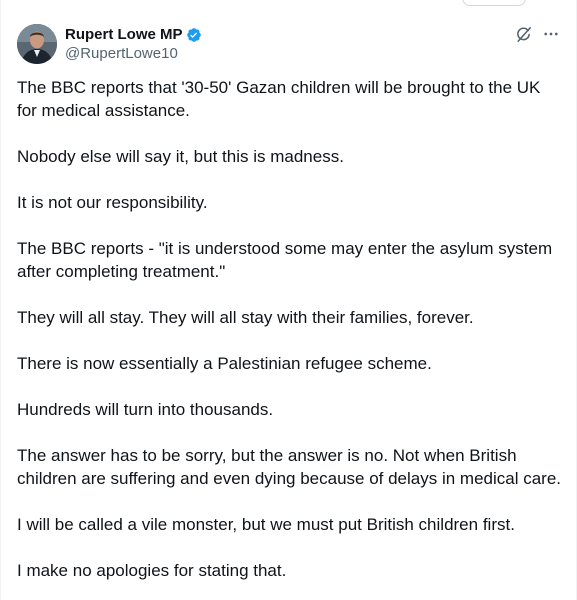 The width and height of the screenshot is (577, 600). Describe the element at coordinates (133, 54) in the screenshot. I see `author-handle: @RupertLowe10` at that location.